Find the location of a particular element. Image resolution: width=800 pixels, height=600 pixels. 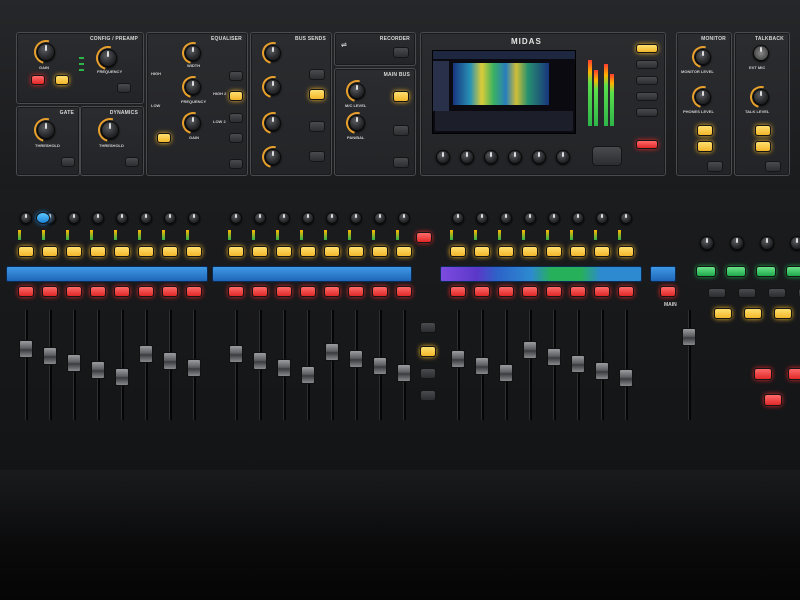

channel-blue-button is located at coordinates (43, 218).